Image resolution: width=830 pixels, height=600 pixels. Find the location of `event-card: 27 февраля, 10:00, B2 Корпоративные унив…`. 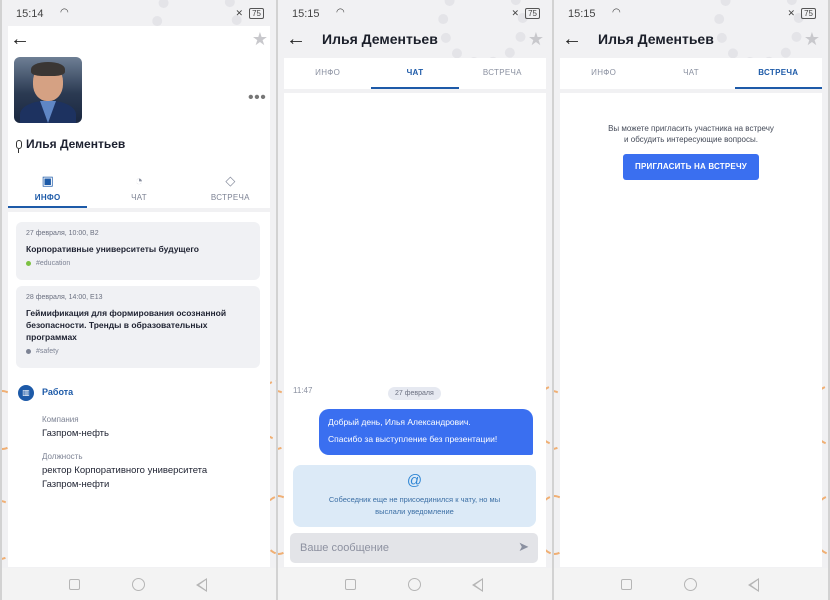

event-card: 27 февраля, 10:00, B2 Корпоративные унив… is located at coordinates (138, 251).